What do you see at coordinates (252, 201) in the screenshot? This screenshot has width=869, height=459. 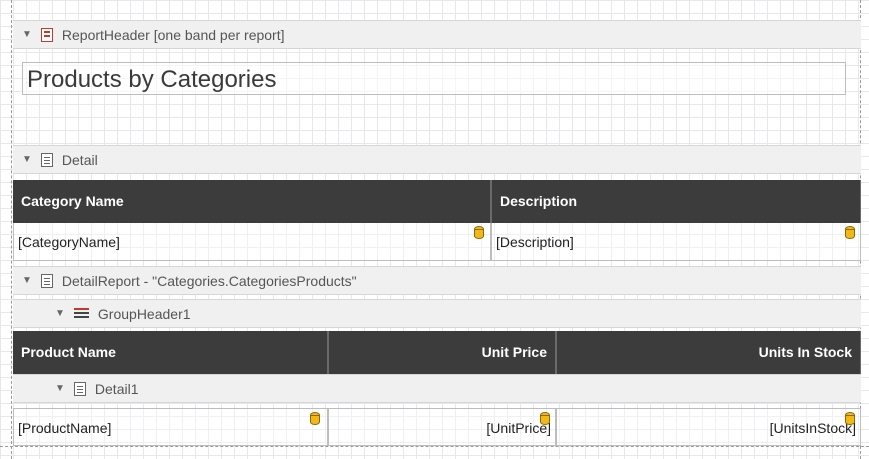 I see `header-category-name: Category Name` at bounding box center [252, 201].